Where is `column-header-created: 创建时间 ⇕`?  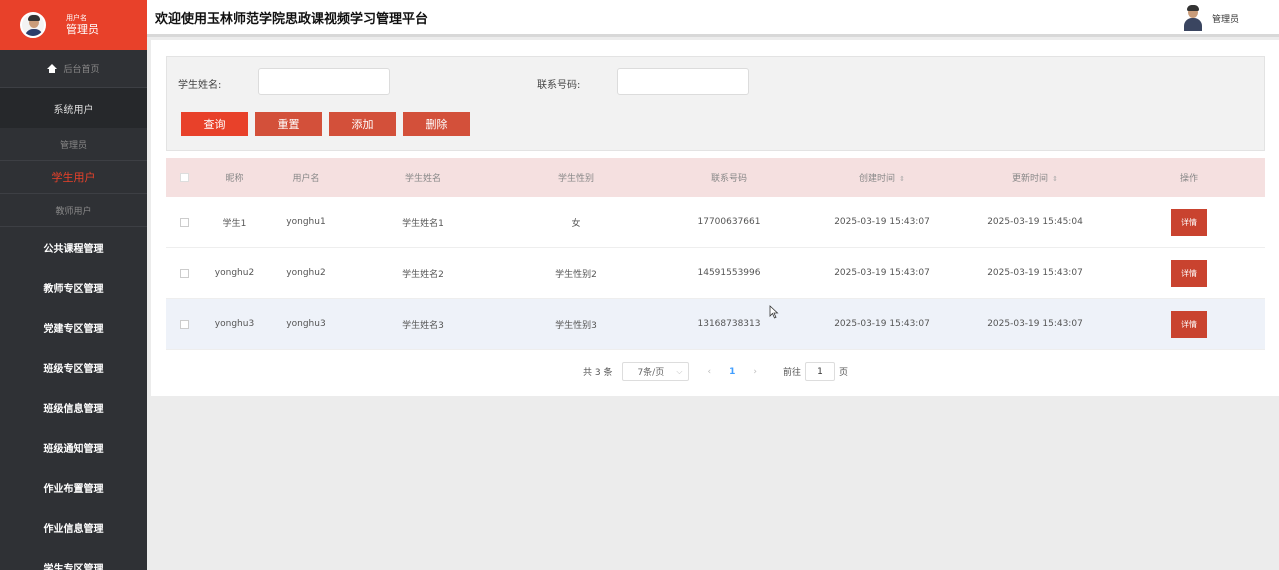 column-header-created: 创建时间 ⇕ is located at coordinates (882, 177).